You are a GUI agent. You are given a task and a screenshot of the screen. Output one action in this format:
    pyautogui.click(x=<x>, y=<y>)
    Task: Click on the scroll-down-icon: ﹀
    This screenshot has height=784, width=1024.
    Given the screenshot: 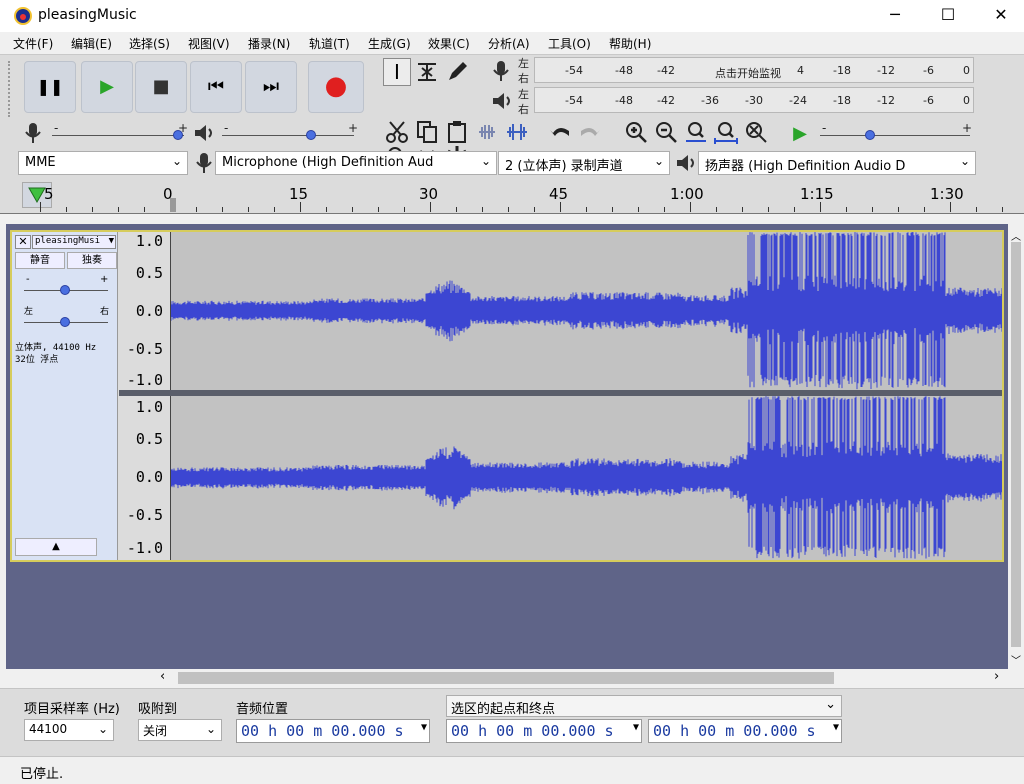 What is the action you would take?
    pyautogui.click(x=1016, y=659)
    